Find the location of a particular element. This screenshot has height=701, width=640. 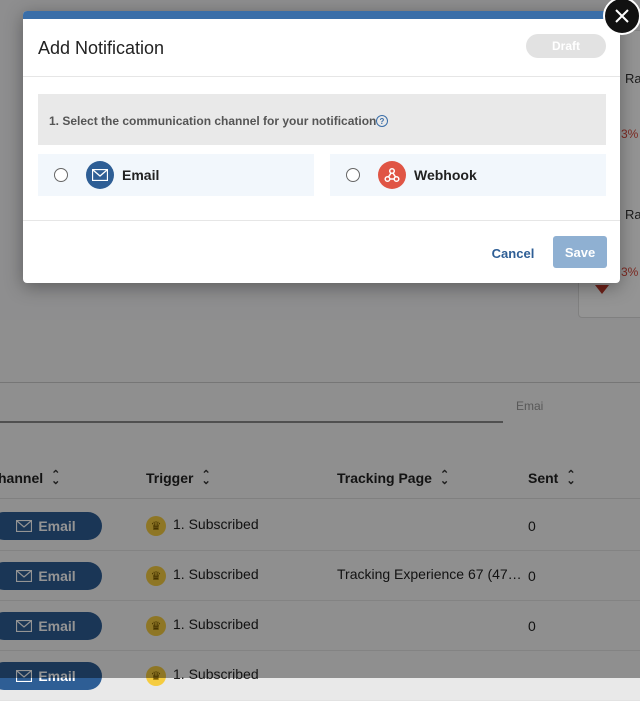

help-circle-icon: ? is located at coordinates (382, 121).